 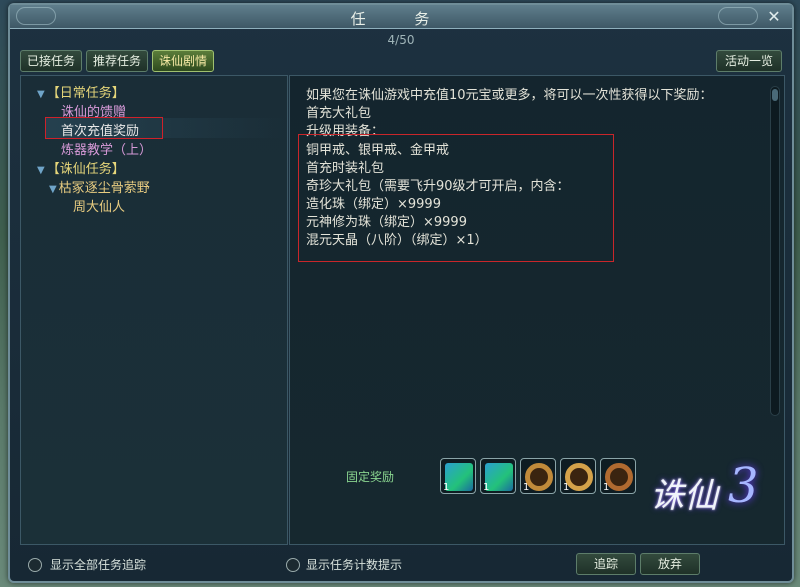 What do you see at coordinates (85, 93) in the screenshot?
I see `category-label: 【日常任务】` at bounding box center [85, 93].